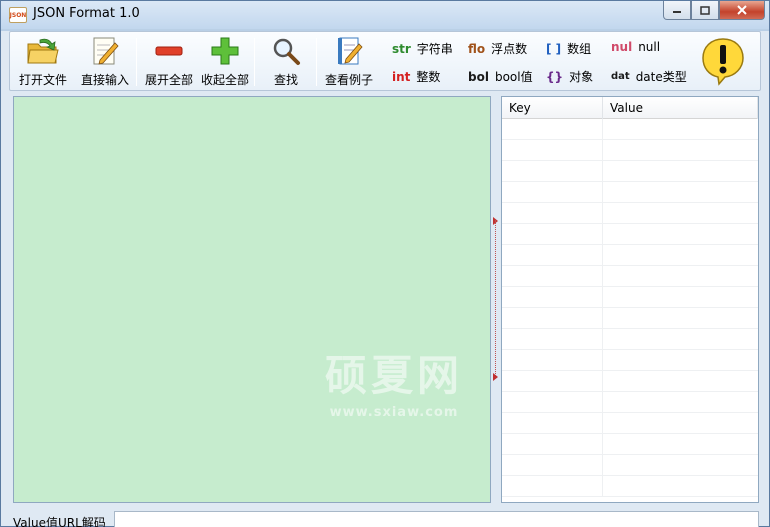 Image resolution: width=770 pixels, height=527 pixels. What do you see at coordinates (513, 77) in the screenshot?
I see `legend-label: bool值` at bounding box center [513, 77].